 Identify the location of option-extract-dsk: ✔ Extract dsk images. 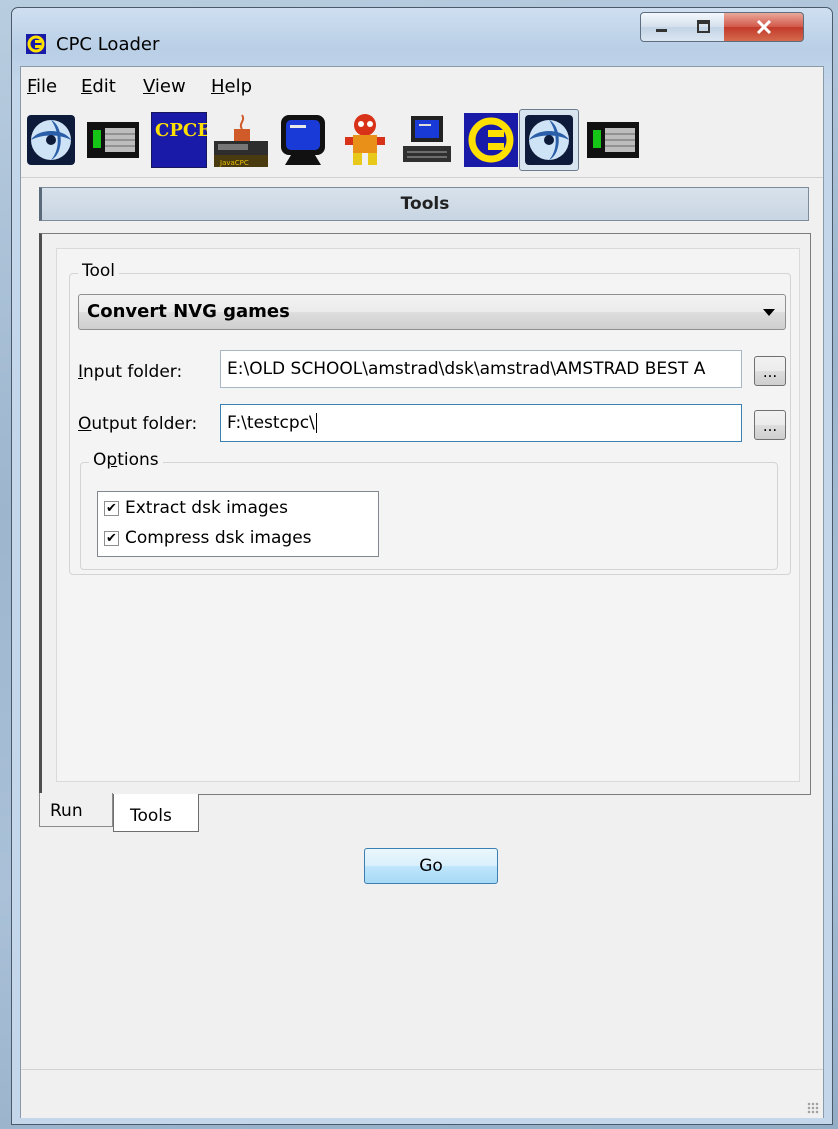
(196, 508).